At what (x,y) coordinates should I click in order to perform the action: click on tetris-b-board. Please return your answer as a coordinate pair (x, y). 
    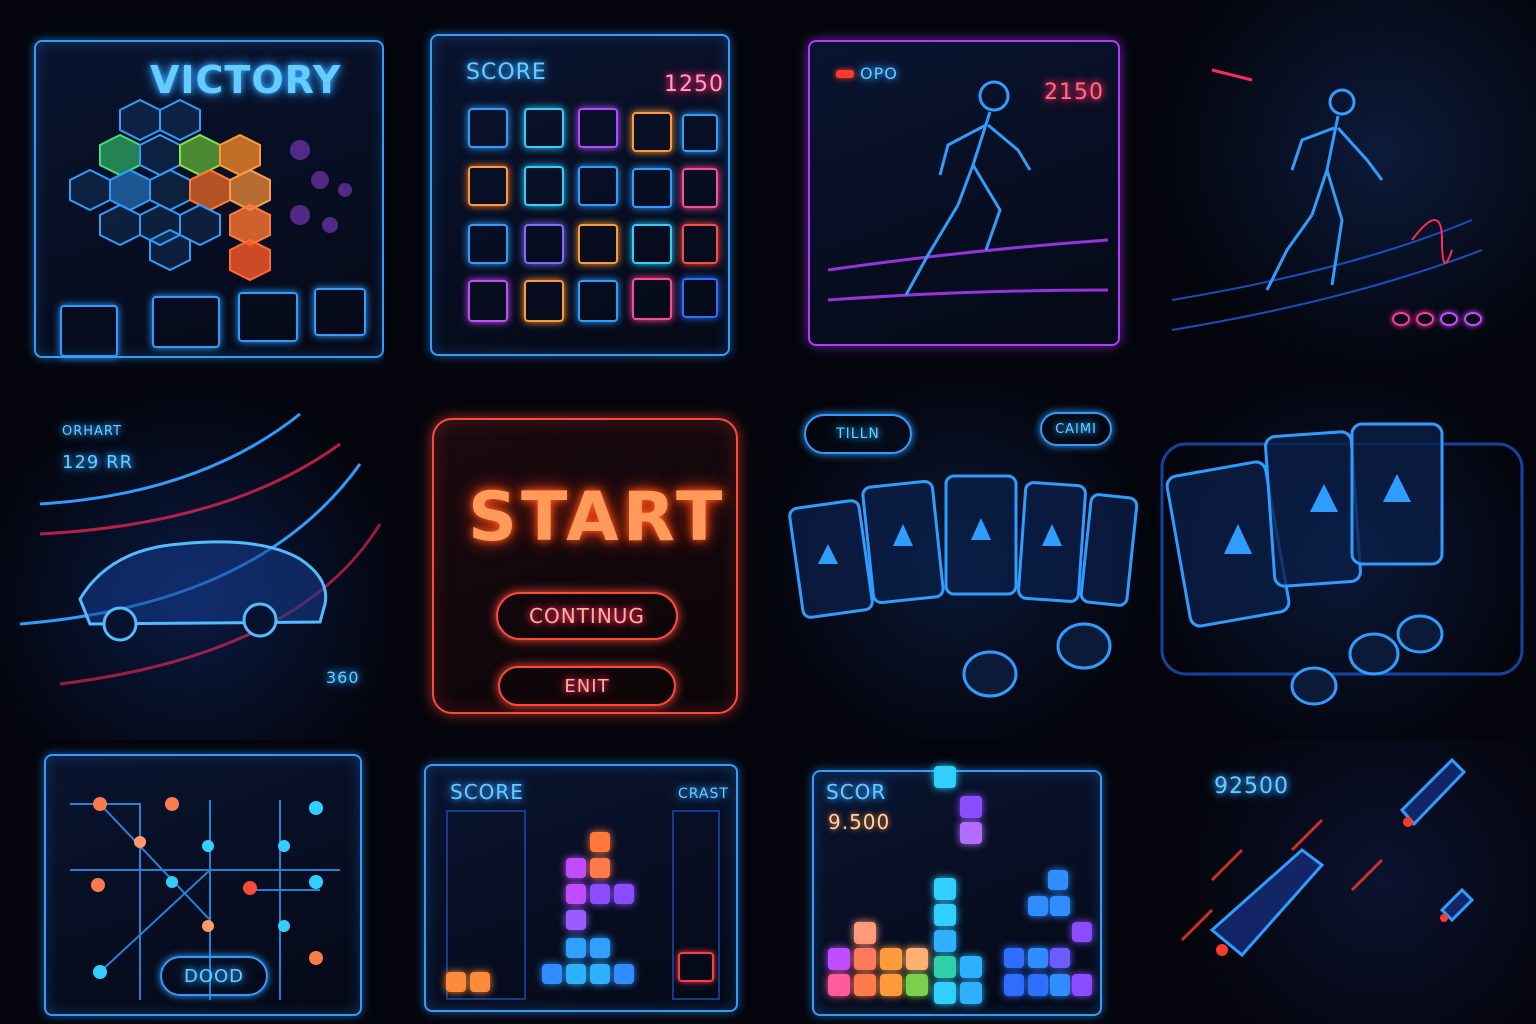
    Looking at the image, I should click on (960, 882).